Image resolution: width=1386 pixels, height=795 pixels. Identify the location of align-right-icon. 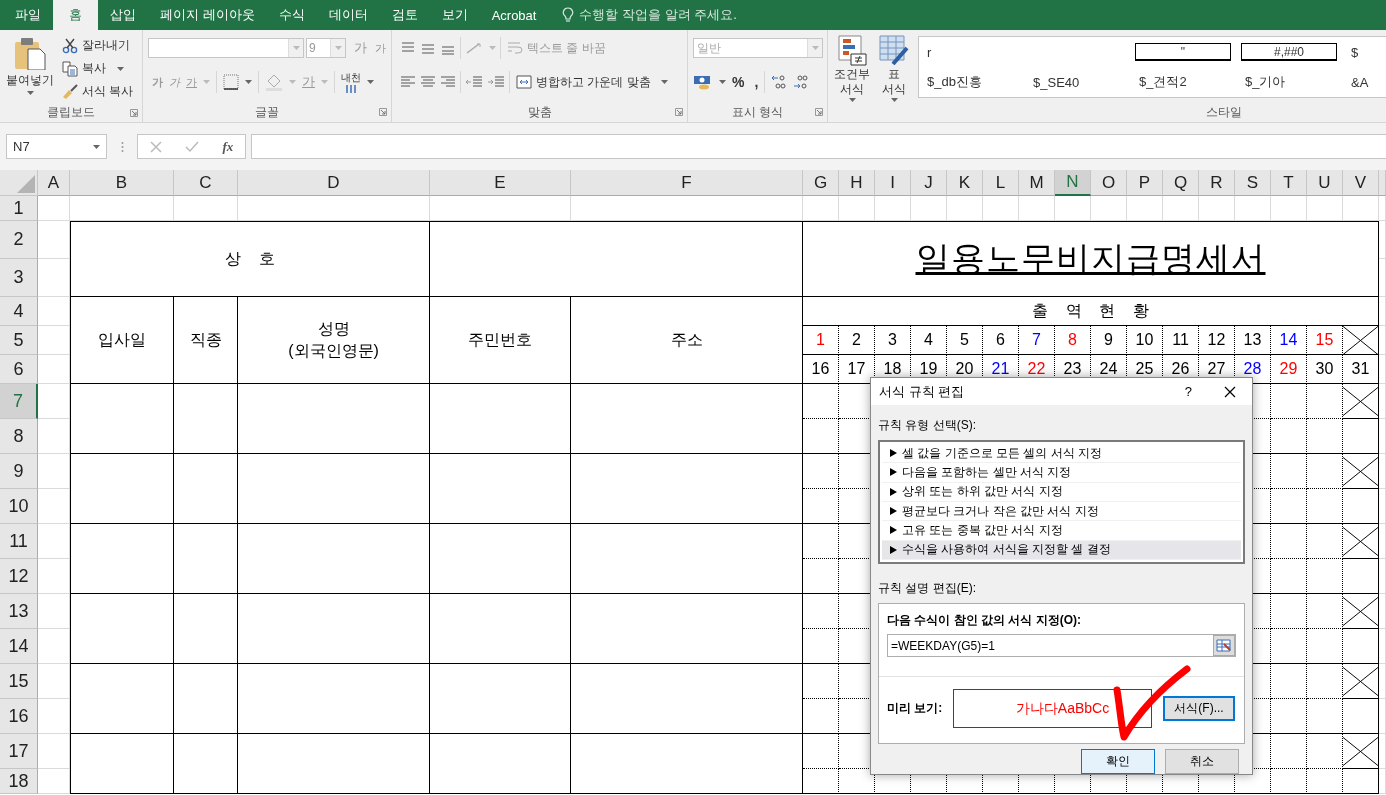
(448, 82).